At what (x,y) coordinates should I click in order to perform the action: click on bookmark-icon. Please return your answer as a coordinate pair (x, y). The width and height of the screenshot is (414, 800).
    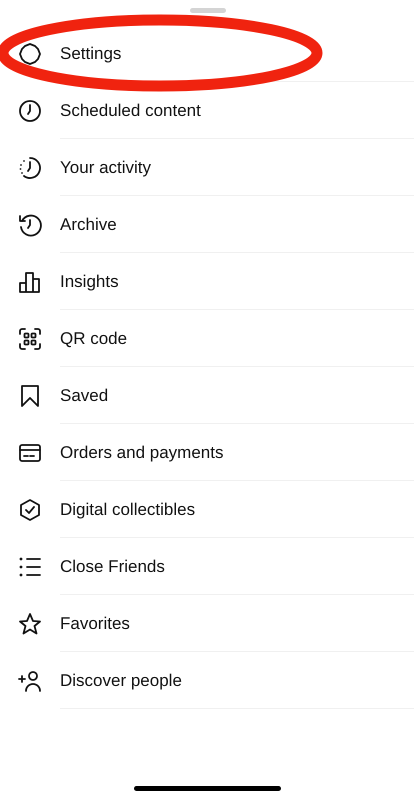
    Looking at the image, I should click on (30, 396).